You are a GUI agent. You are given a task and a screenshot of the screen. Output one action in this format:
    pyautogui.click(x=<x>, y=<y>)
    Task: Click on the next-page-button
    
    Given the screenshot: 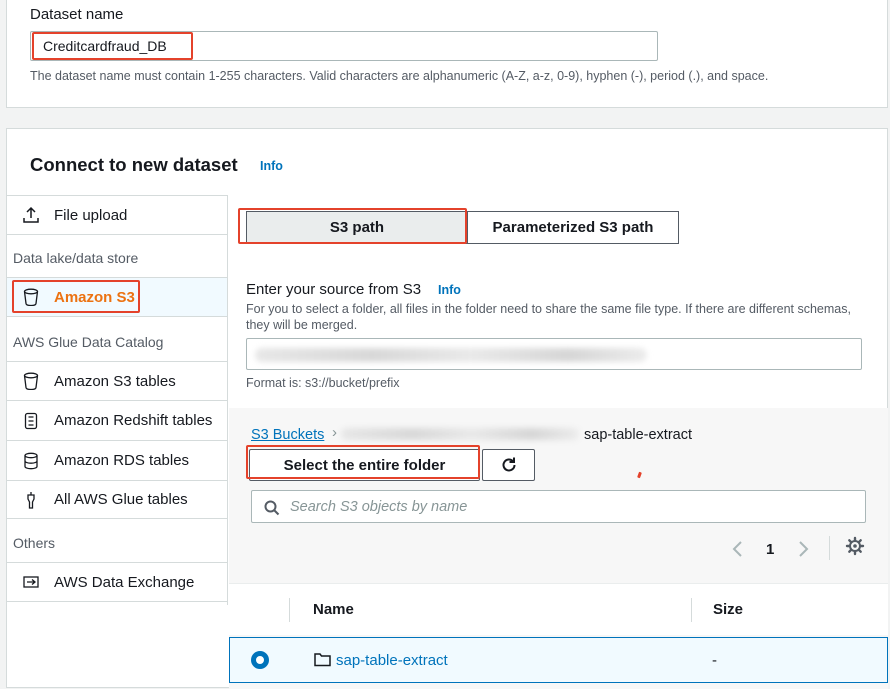 What is the action you would take?
    pyautogui.click(x=803, y=551)
    